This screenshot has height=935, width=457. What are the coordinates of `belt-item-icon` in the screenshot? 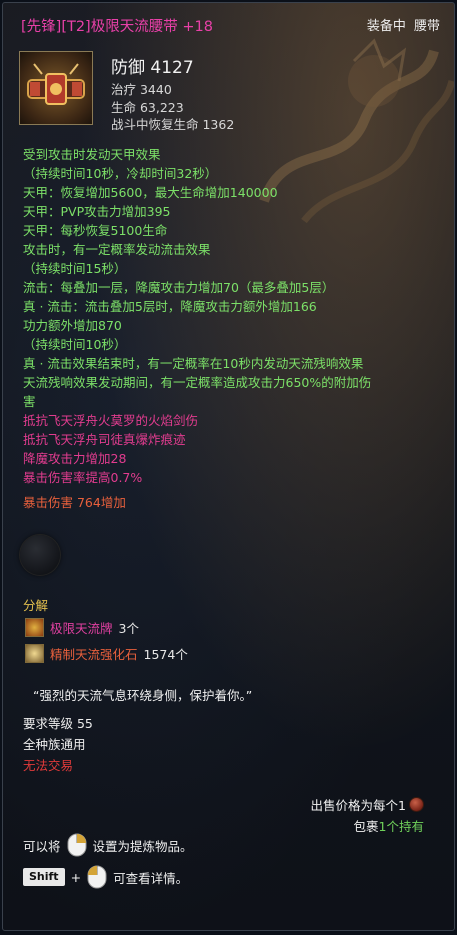 It's located at (56, 88).